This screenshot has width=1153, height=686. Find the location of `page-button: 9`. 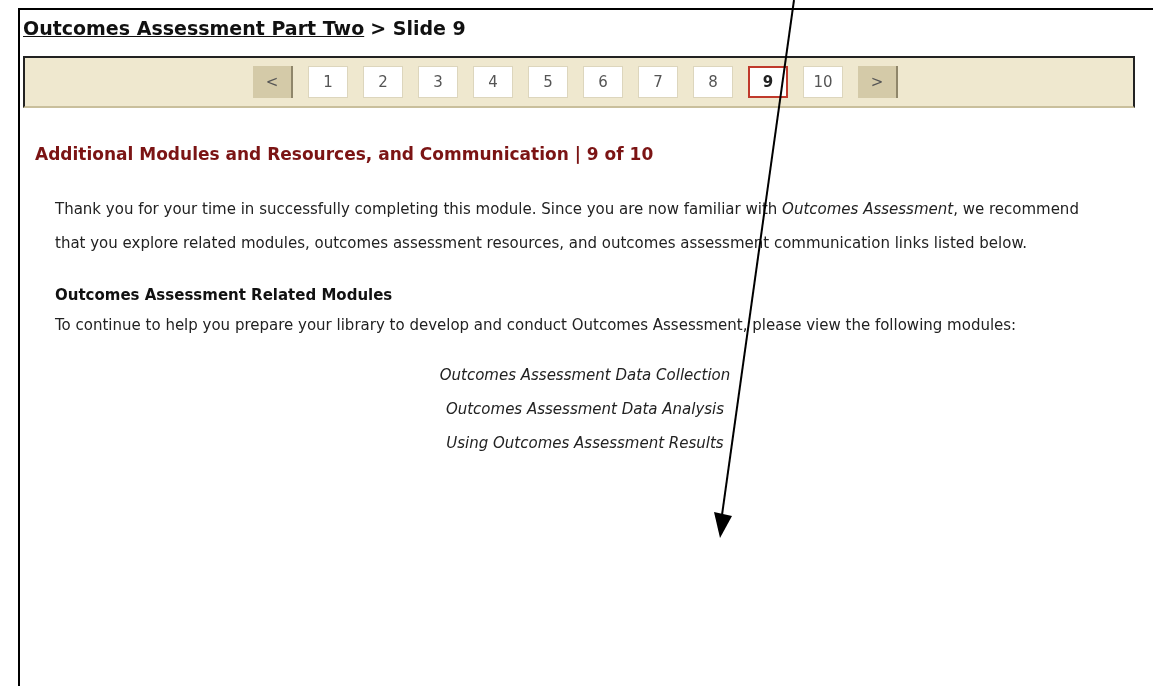

page-button: 9 is located at coordinates (768, 82).